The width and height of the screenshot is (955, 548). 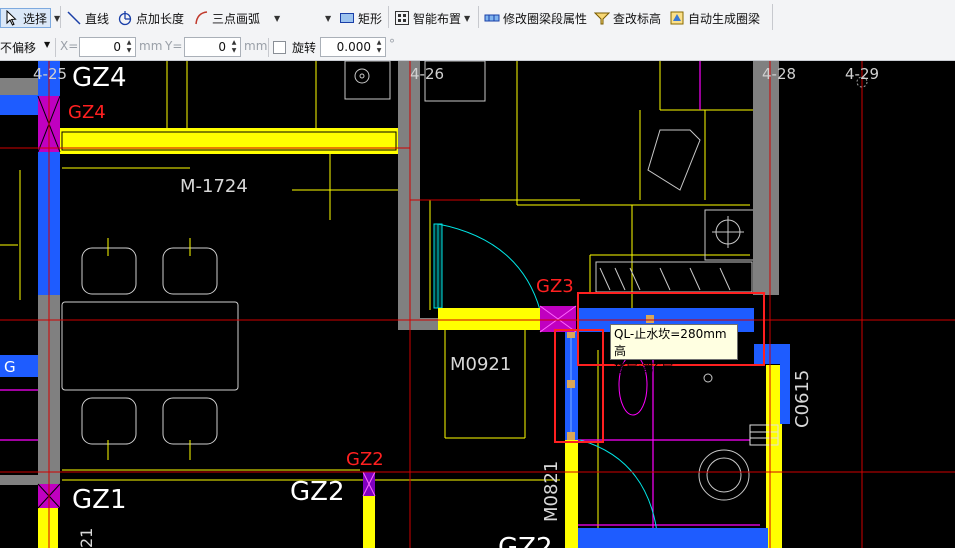 I want to click on offset-mode-dropdown-arrow: ▼, so click(x=47, y=44).